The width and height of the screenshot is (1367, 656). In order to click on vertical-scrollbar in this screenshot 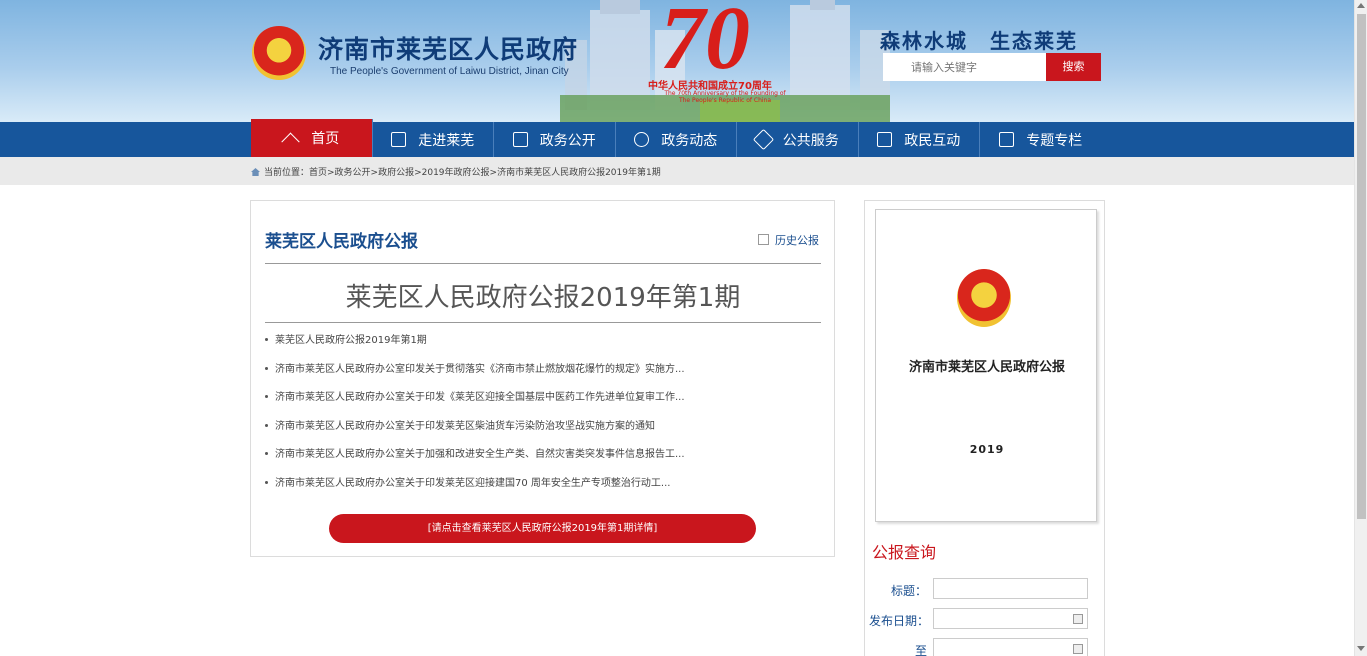, I will do `click(1360, 328)`.